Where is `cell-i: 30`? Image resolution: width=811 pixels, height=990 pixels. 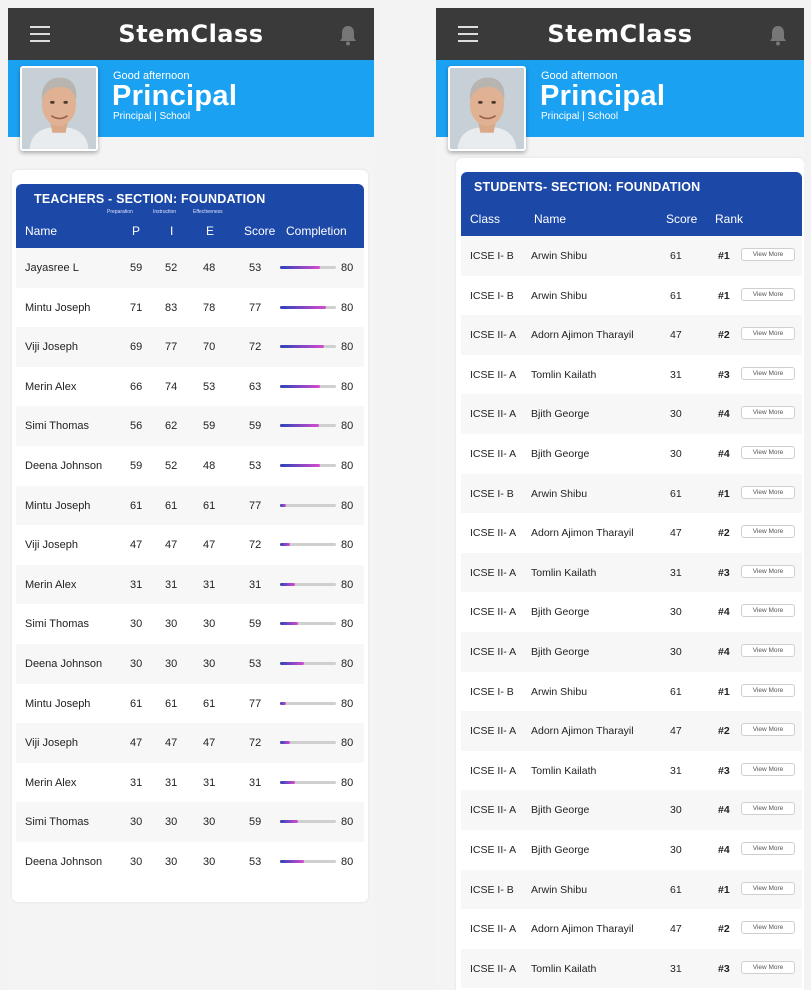 cell-i: 30 is located at coordinates (171, 822).